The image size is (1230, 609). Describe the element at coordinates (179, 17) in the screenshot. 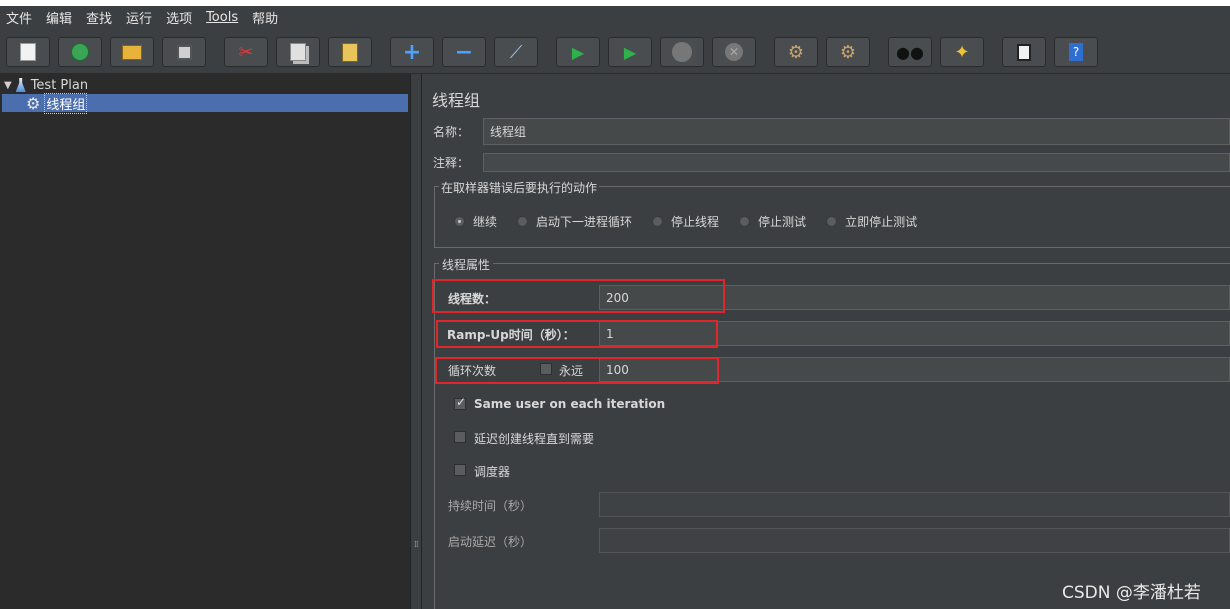

I see `menu-options: 选项` at that location.